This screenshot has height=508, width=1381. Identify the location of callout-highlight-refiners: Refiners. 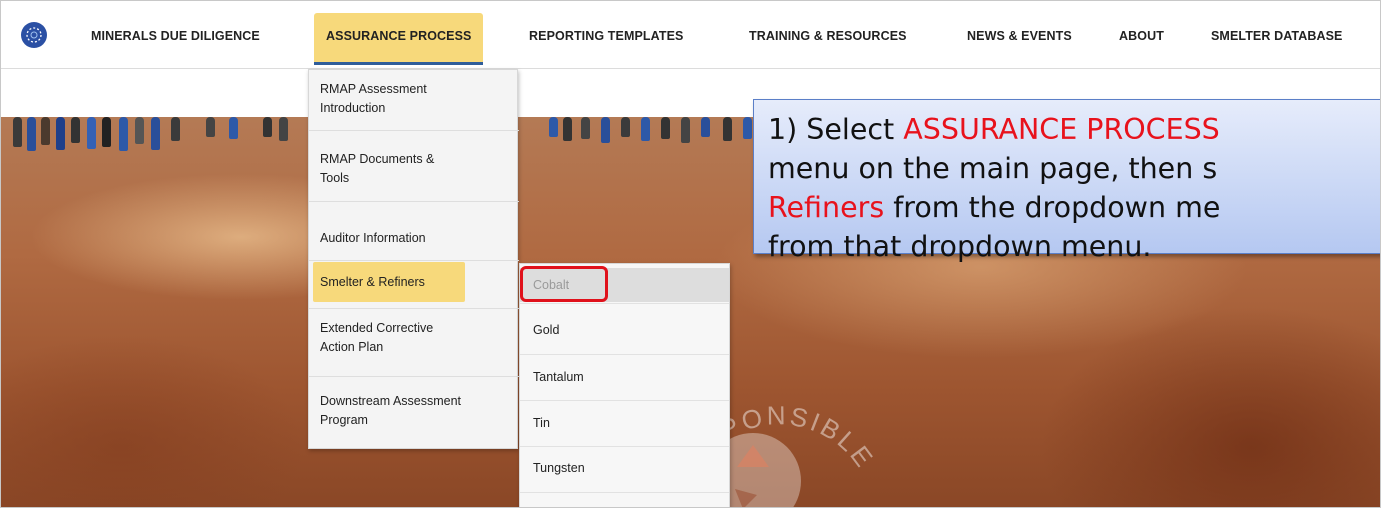
(826, 207).